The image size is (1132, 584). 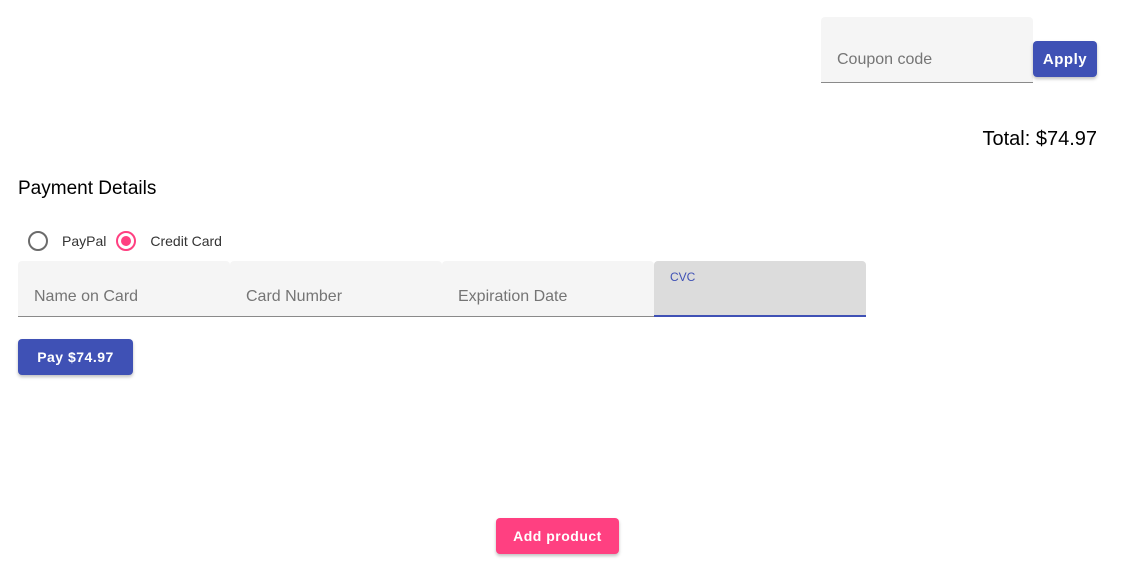 I want to click on total-text: Total: $74.97, so click(x=1039, y=139).